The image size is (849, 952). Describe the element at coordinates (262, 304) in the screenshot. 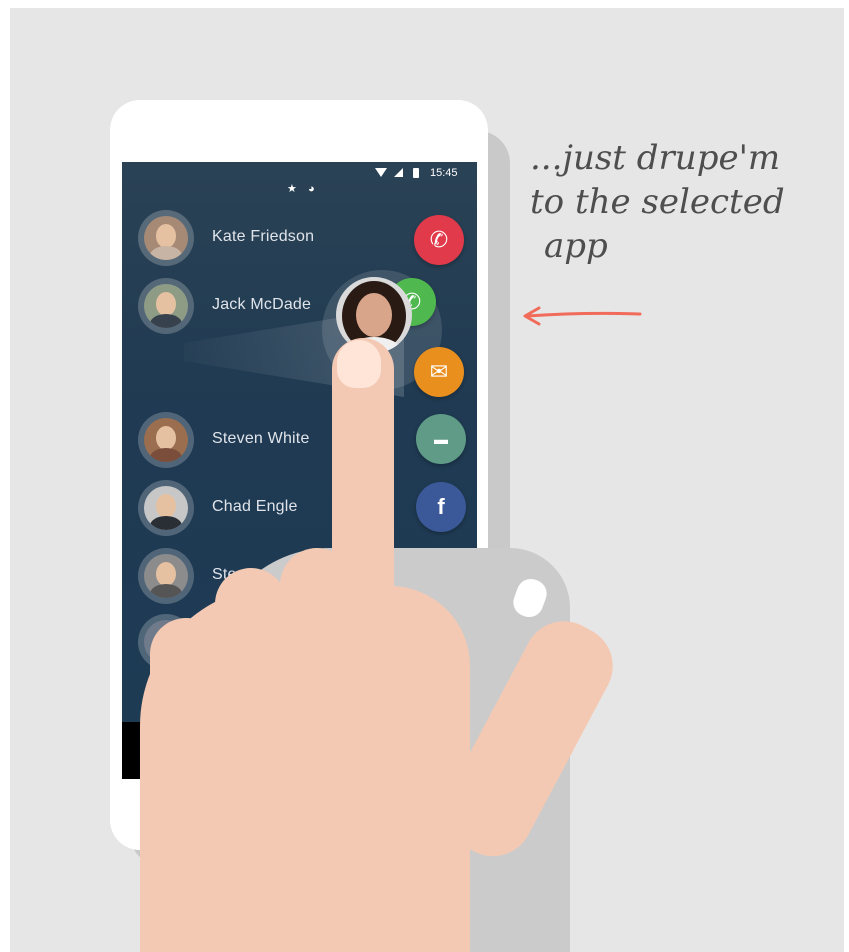

I see `contact-name: Jack McDade` at that location.